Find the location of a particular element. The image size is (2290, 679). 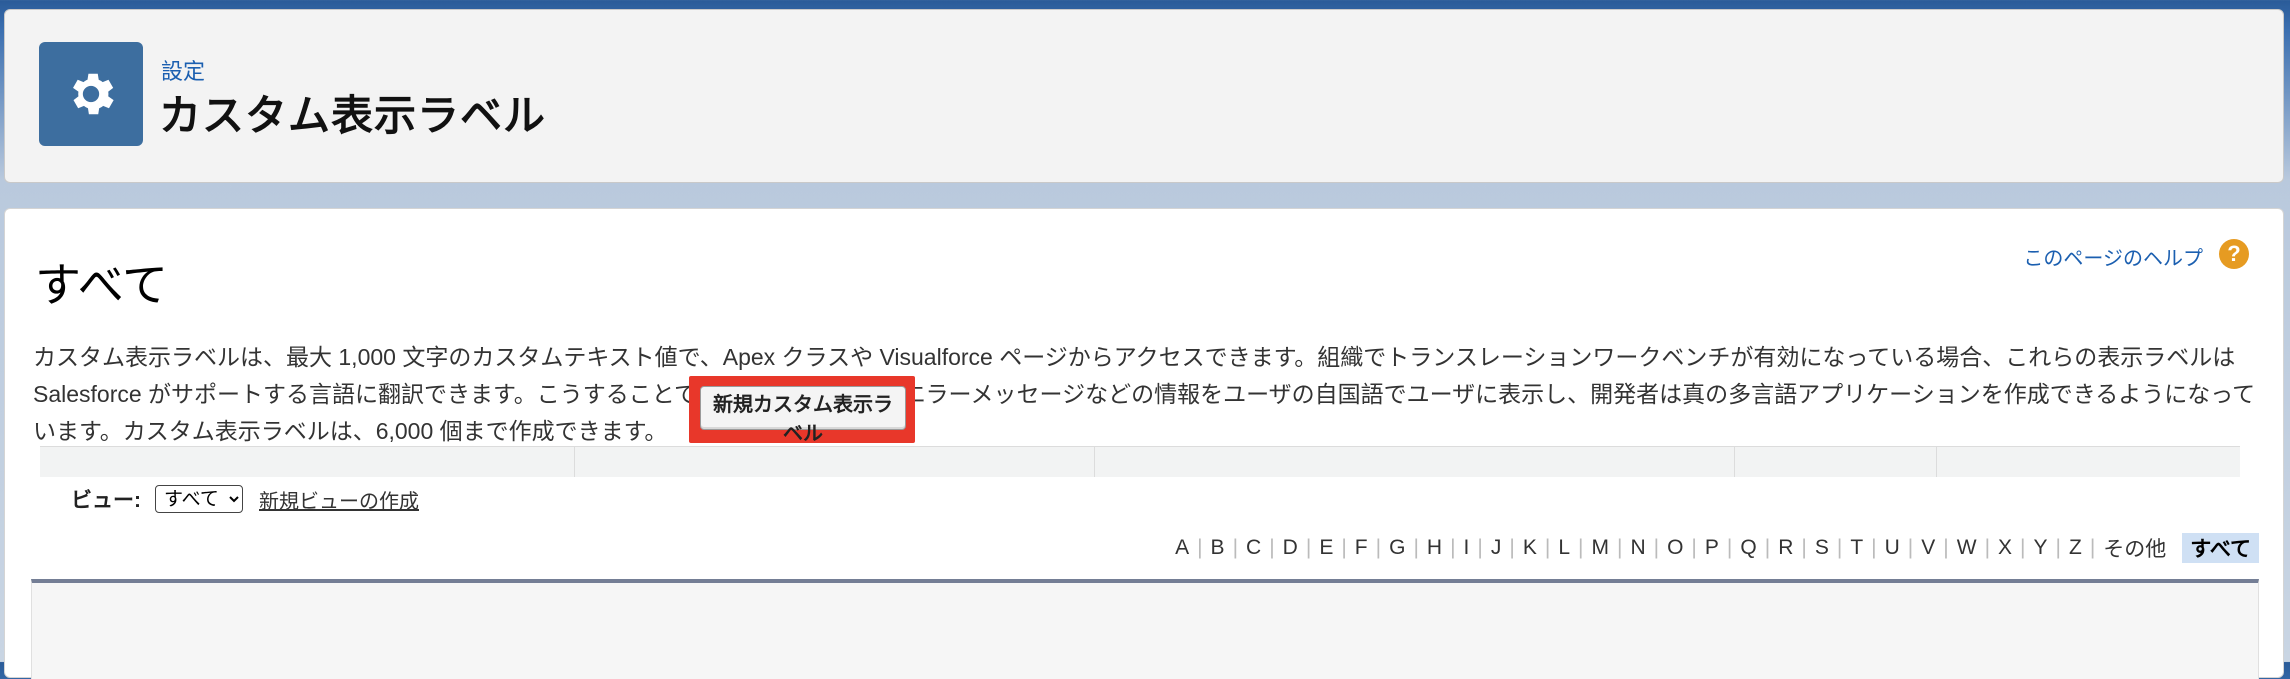

alpha-filter-item: X is located at coordinates (2005, 548).